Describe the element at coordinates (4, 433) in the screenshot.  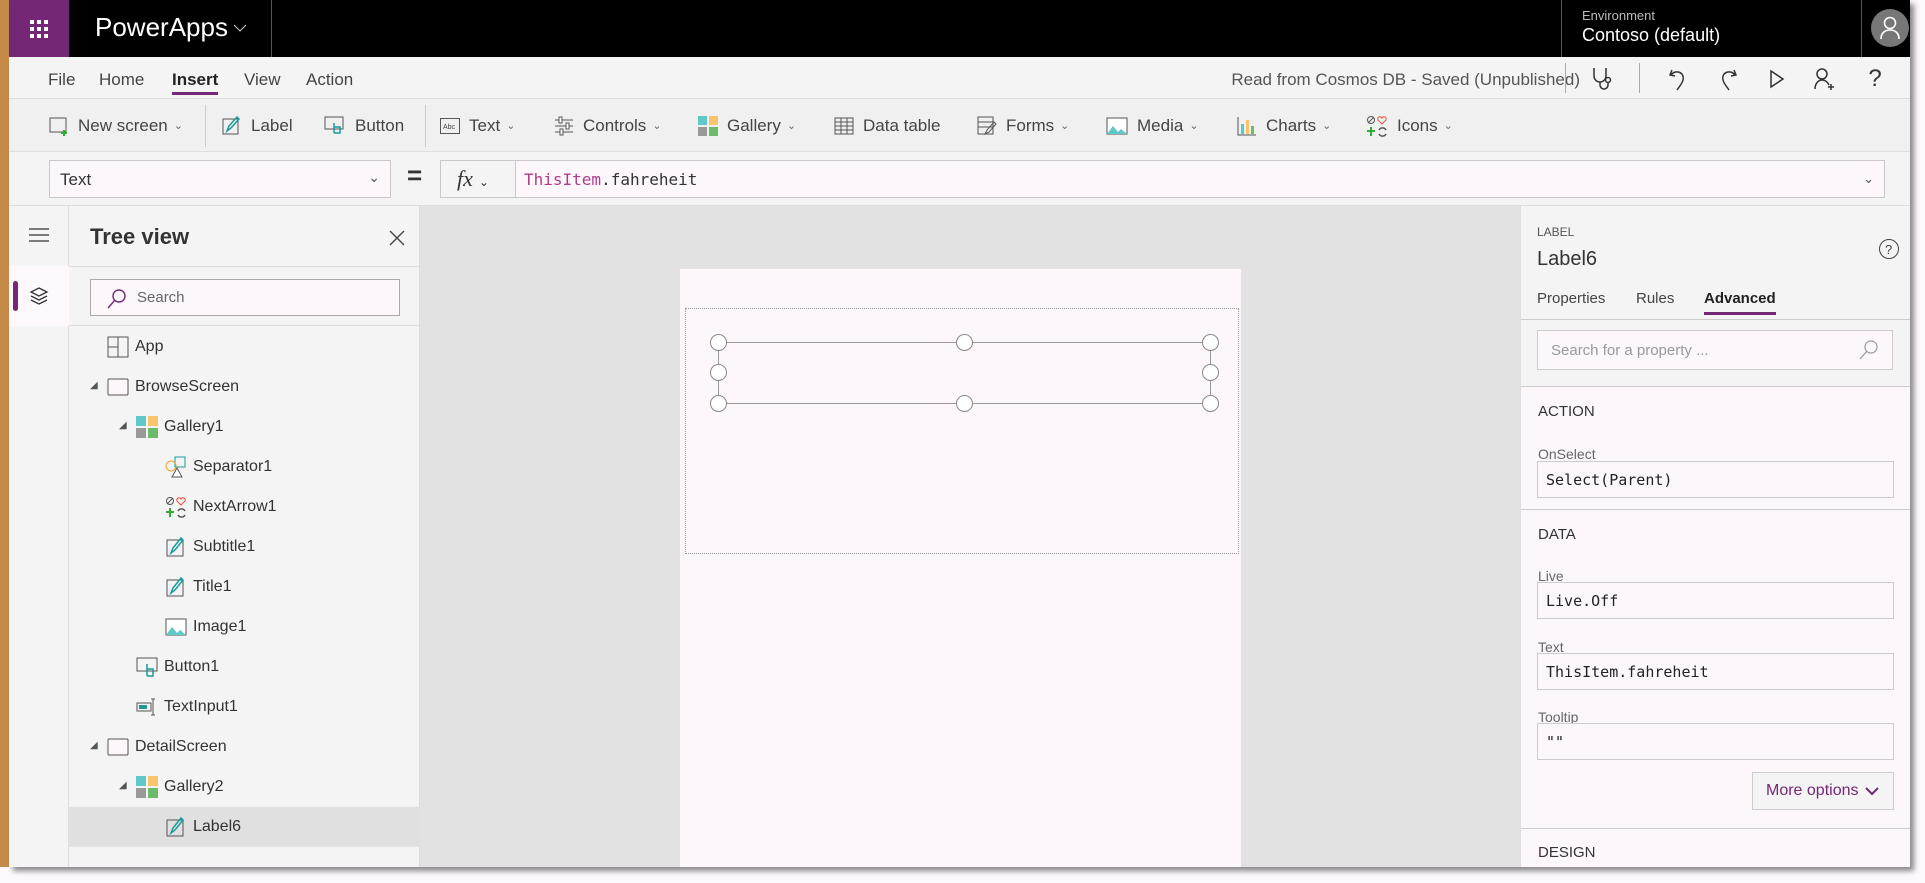
I see `desktop-strip` at that location.